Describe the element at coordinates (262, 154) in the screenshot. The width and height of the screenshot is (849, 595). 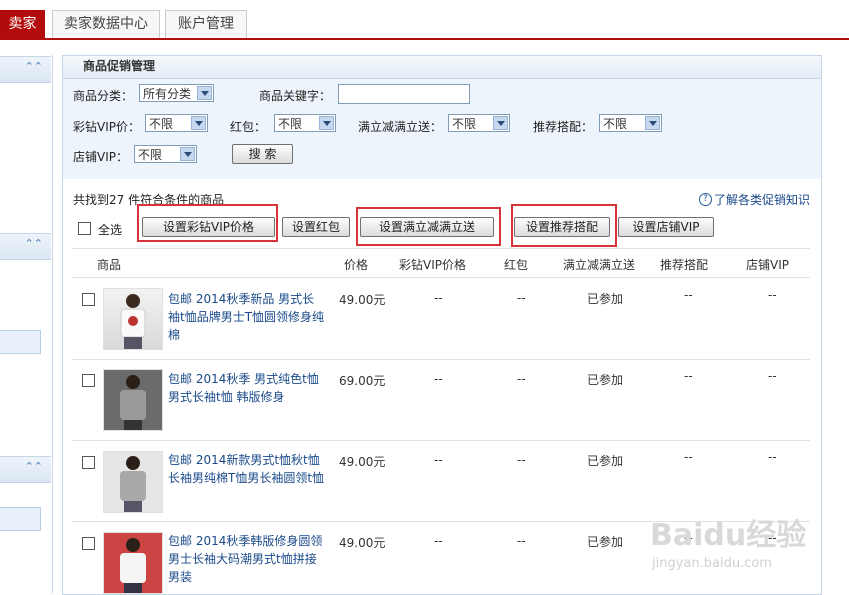
I see `search-button: 搜 索` at that location.